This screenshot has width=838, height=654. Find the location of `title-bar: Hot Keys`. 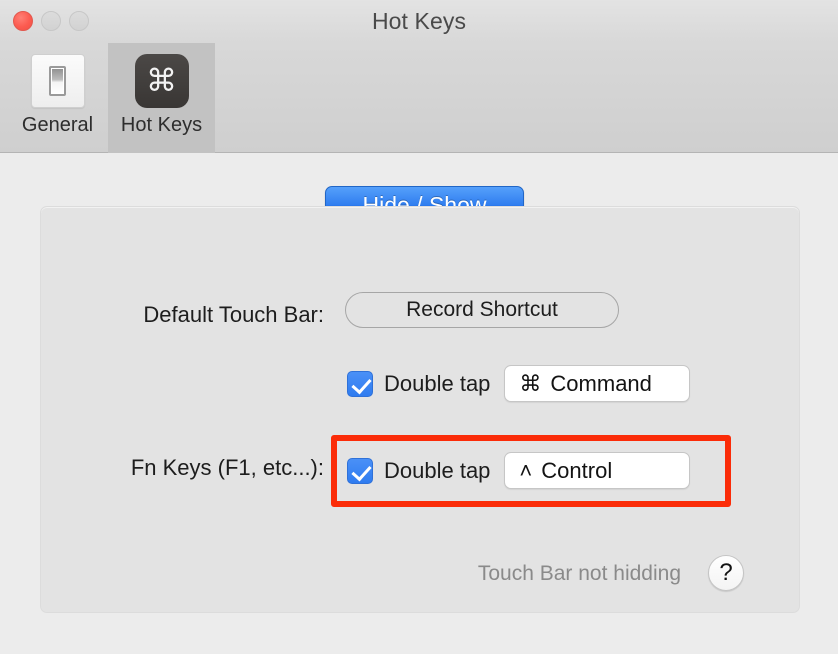

title-bar: Hot Keys is located at coordinates (419, 21).